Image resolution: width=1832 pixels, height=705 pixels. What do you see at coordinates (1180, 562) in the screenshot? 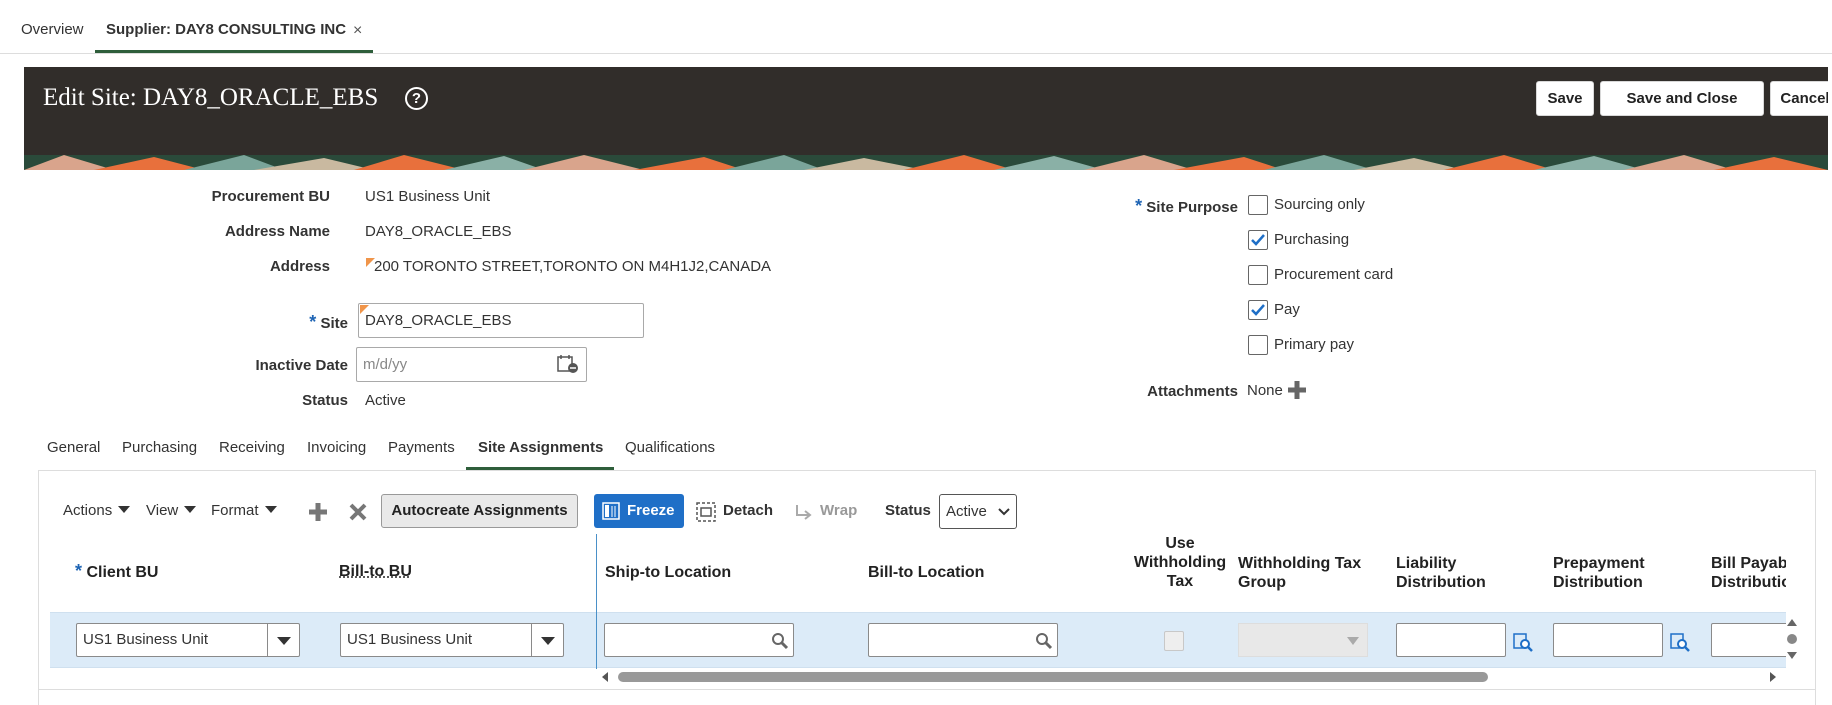
I see `column-use-withholding-tax: Use Withholding Tax` at bounding box center [1180, 562].